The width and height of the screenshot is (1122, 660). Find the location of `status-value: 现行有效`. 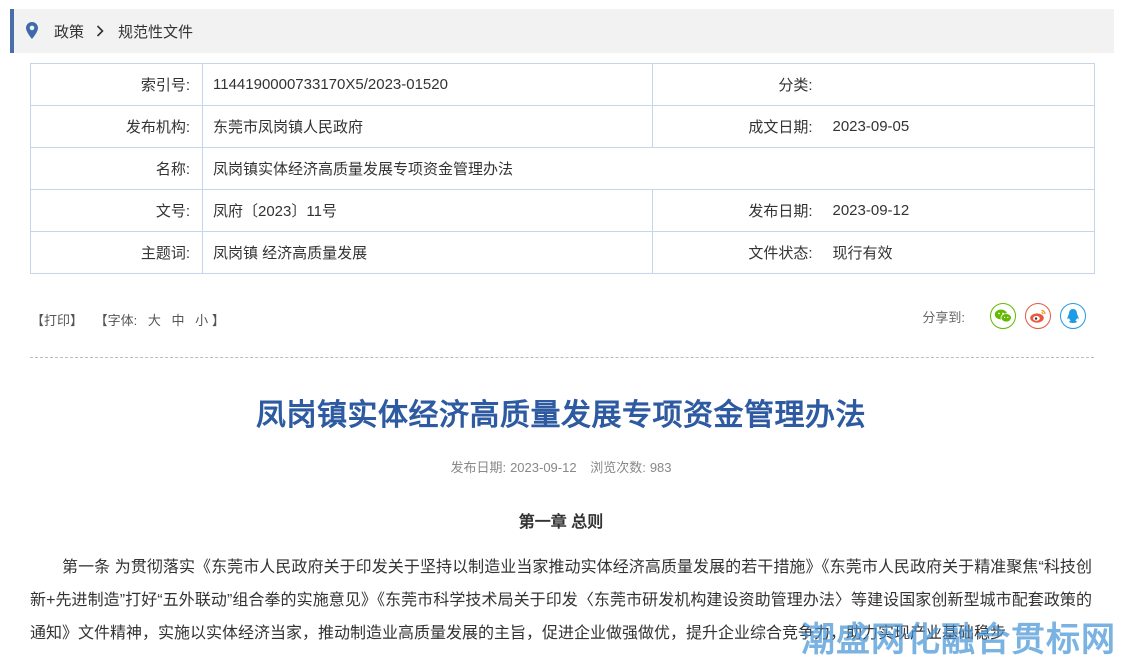

status-value: 现行有效 is located at coordinates (959, 252).